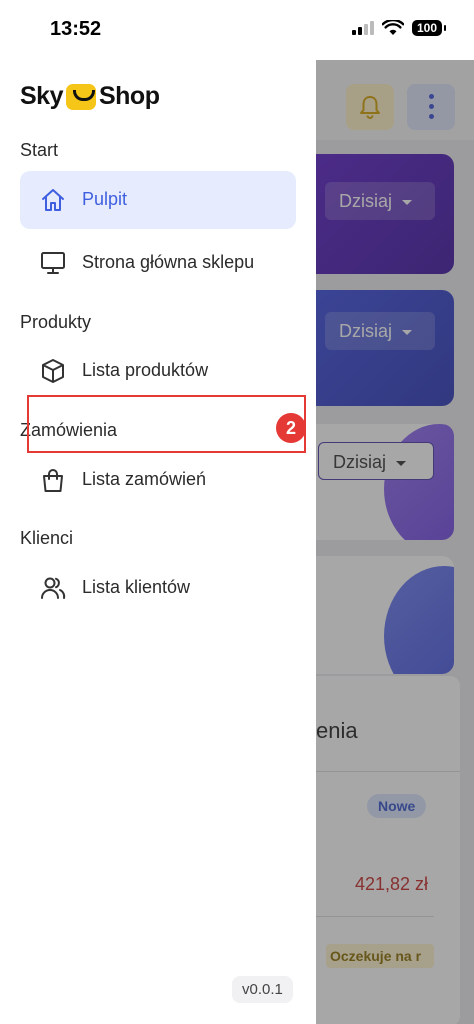 The width and height of the screenshot is (474, 1024). Describe the element at coordinates (76, 29) in the screenshot. I see `status-time: 13:52` at that location.